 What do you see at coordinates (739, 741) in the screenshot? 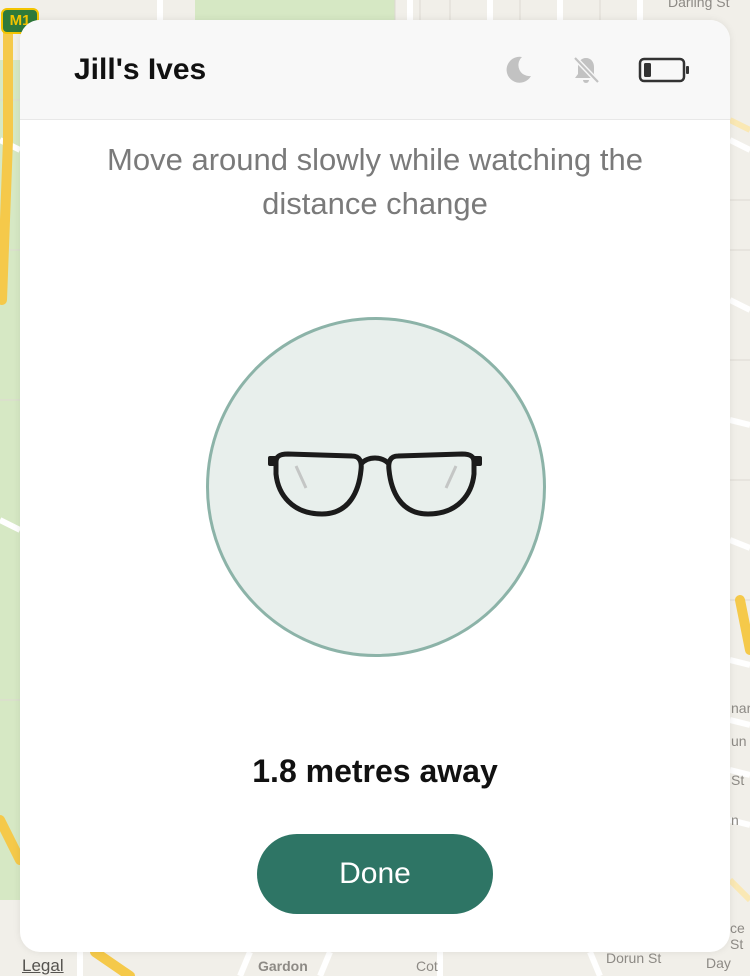
I see `street-label: un` at bounding box center [739, 741].